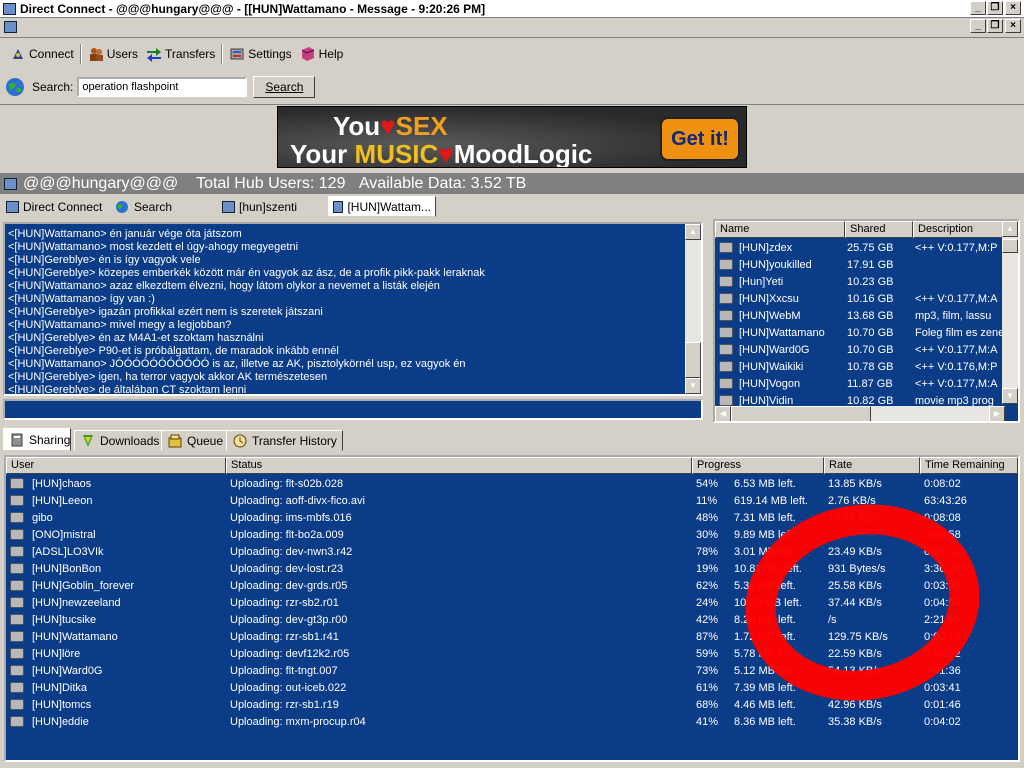  What do you see at coordinates (855, 517) in the screenshot?
I see `transfer-rate: 15.31 KB/s` at bounding box center [855, 517].